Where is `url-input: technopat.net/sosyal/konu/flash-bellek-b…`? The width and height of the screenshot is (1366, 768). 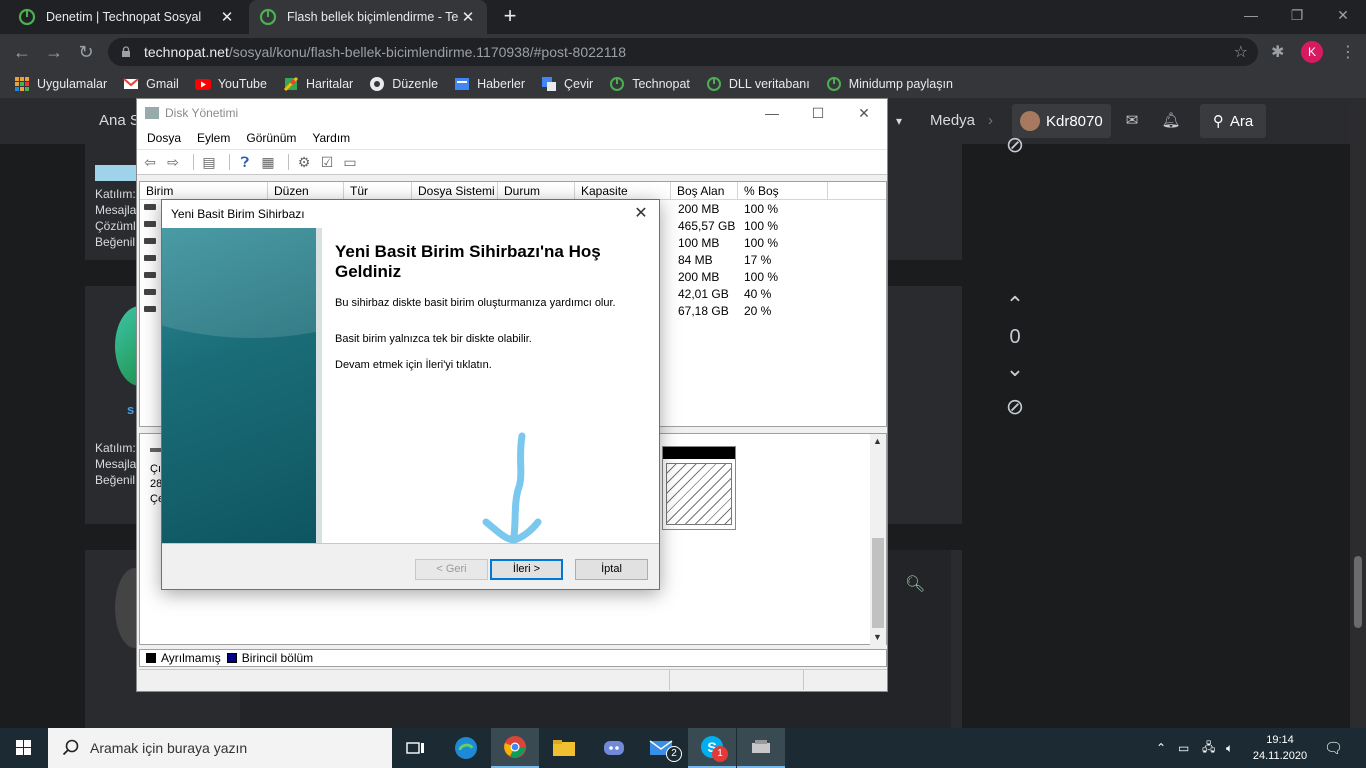 url-input: technopat.net/sosyal/konu/flash-bellek-b… is located at coordinates (683, 52).